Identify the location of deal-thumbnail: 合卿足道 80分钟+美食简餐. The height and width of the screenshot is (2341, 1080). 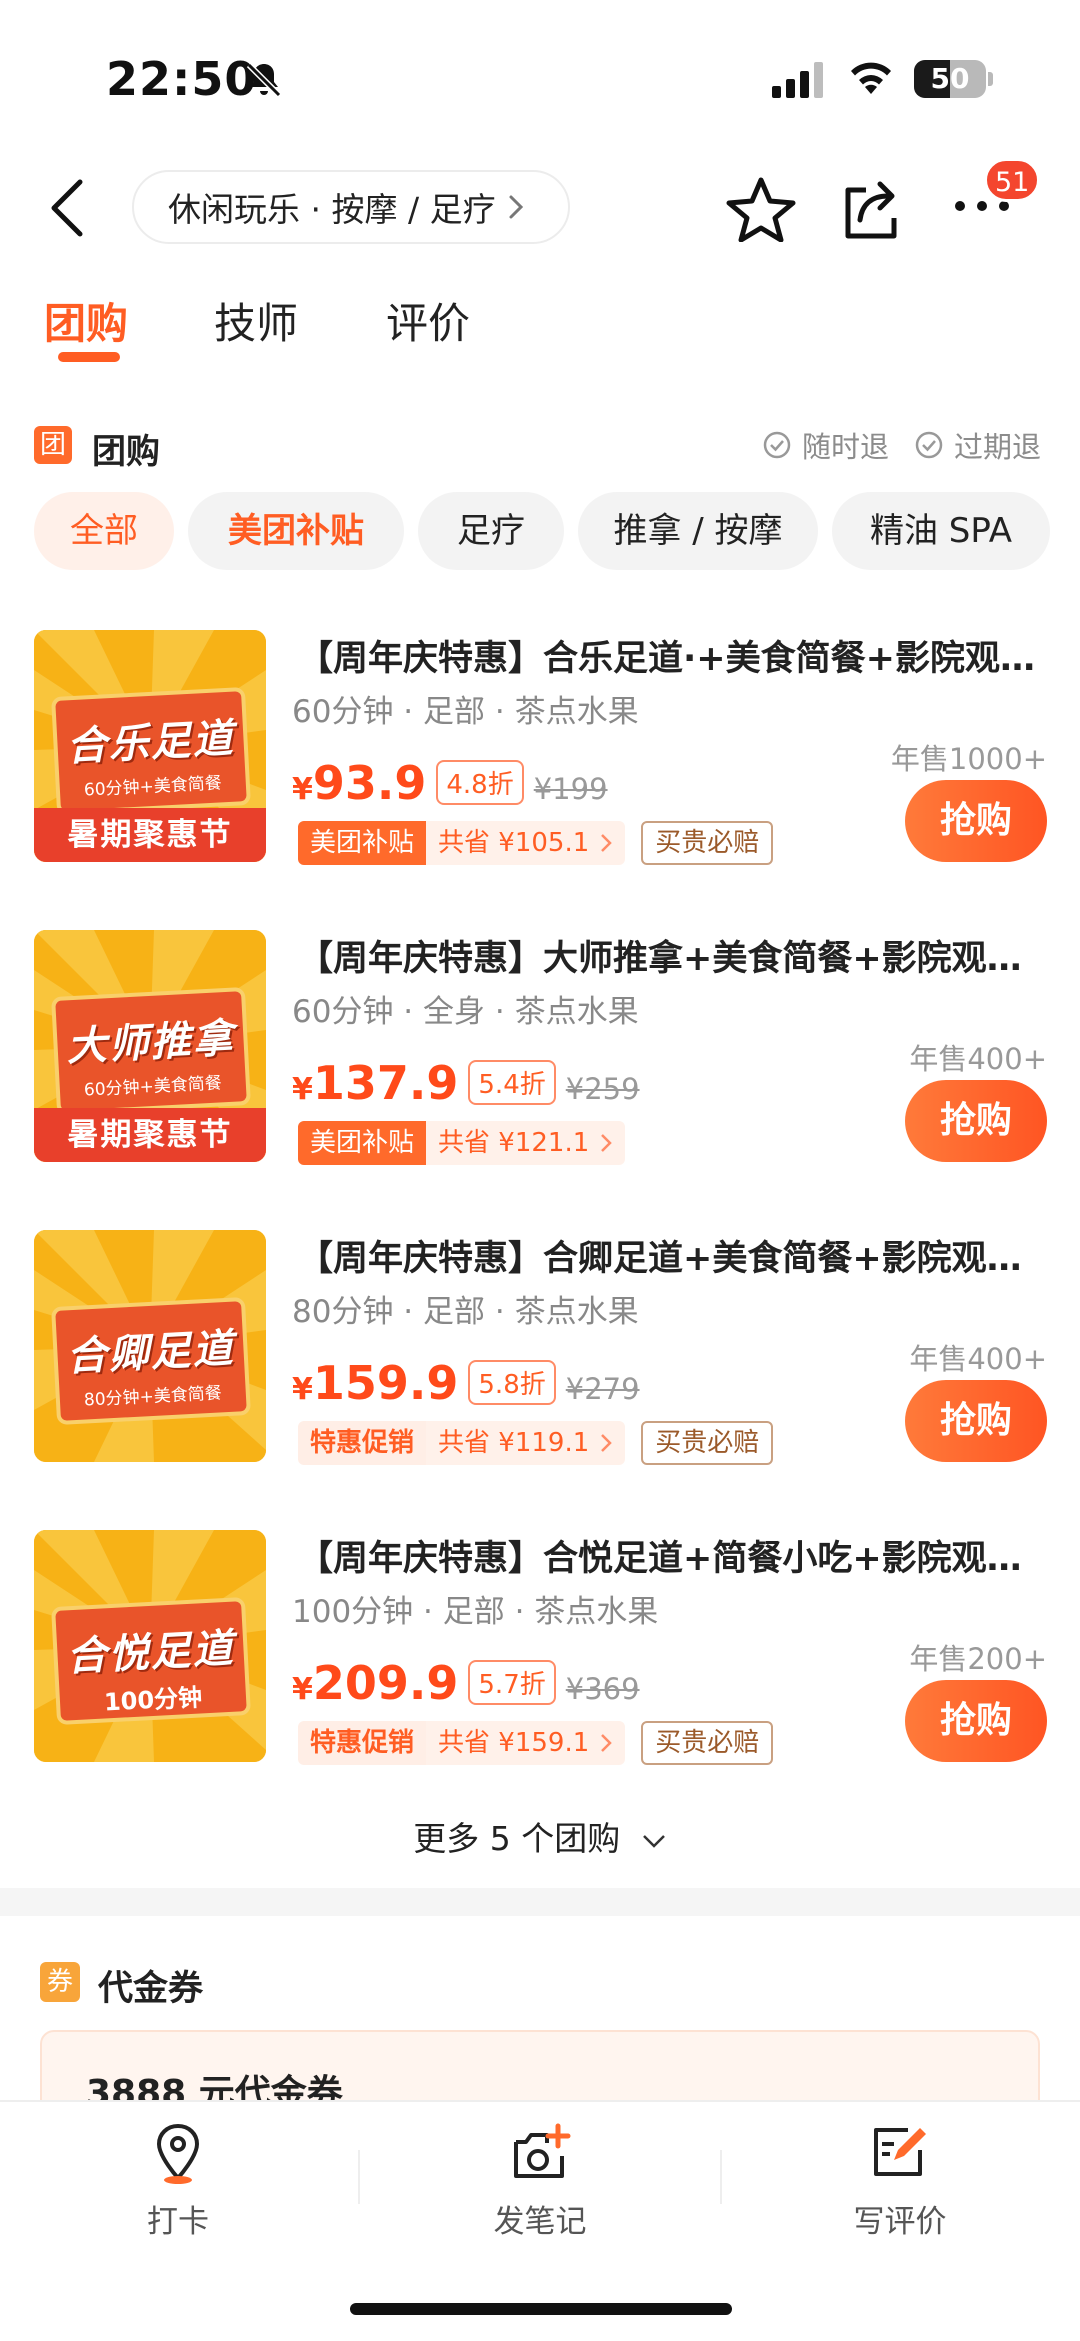
(150, 1346).